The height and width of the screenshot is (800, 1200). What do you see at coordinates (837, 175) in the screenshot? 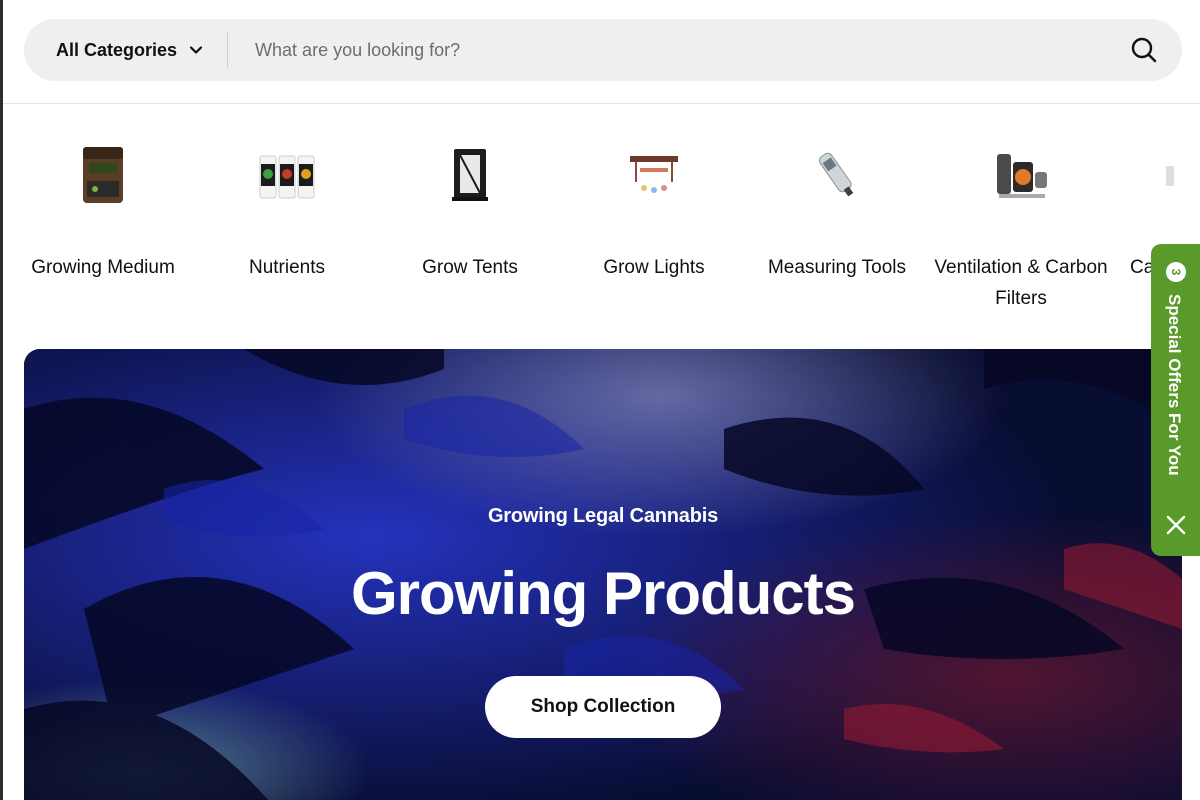
I see `ph-meter-image` at bounding box center [837, 175].